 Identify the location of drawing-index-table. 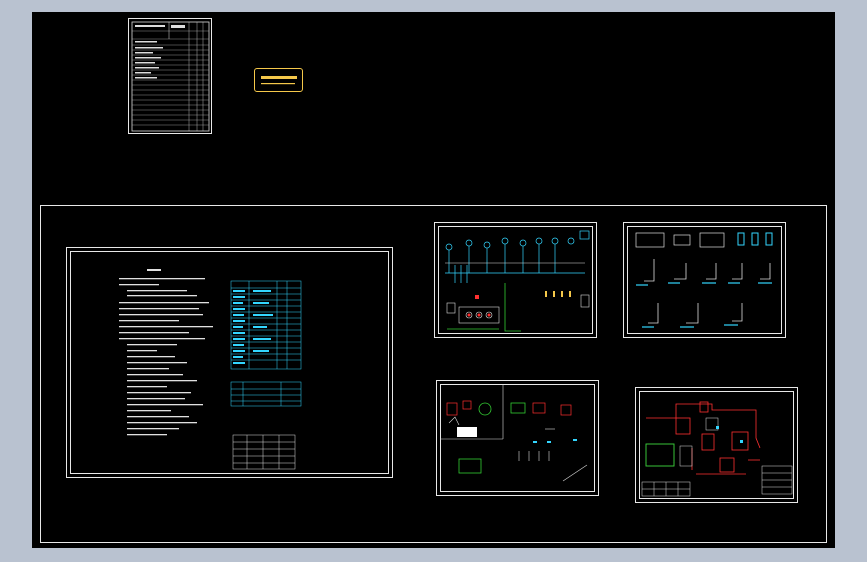
(170, 76).